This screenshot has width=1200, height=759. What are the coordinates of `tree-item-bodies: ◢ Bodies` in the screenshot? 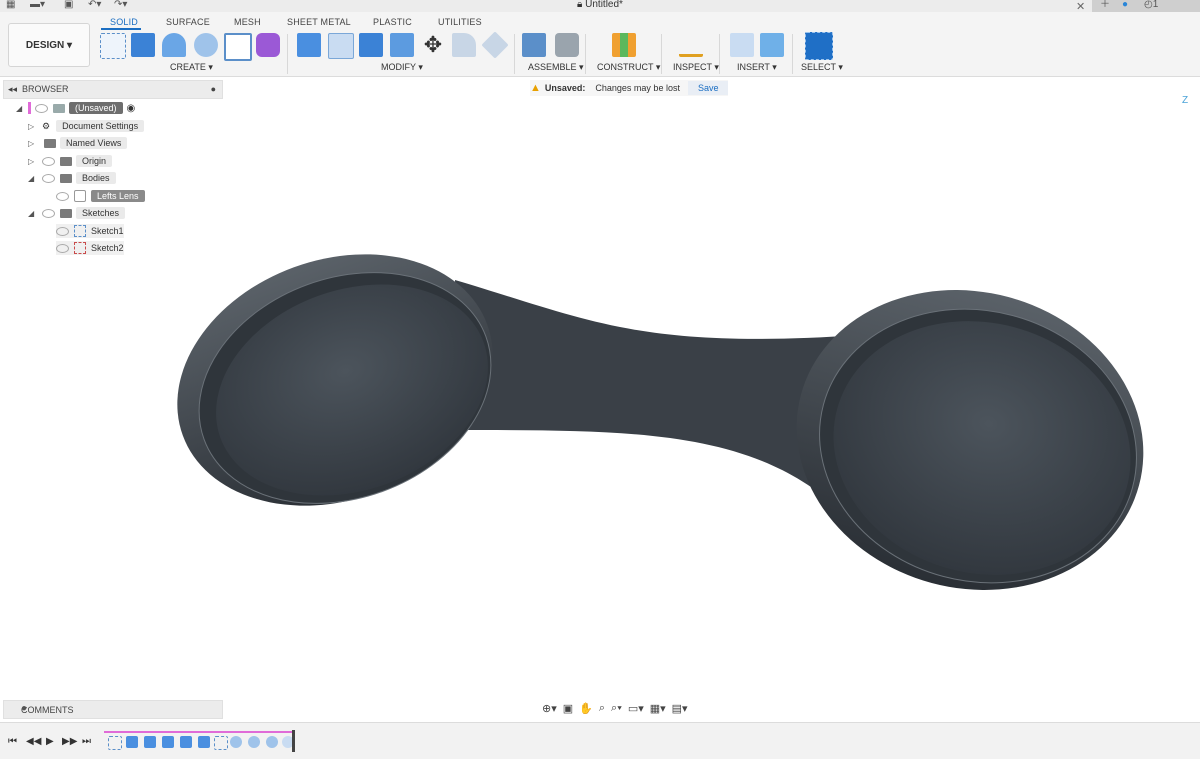 It's located at (72, 178).